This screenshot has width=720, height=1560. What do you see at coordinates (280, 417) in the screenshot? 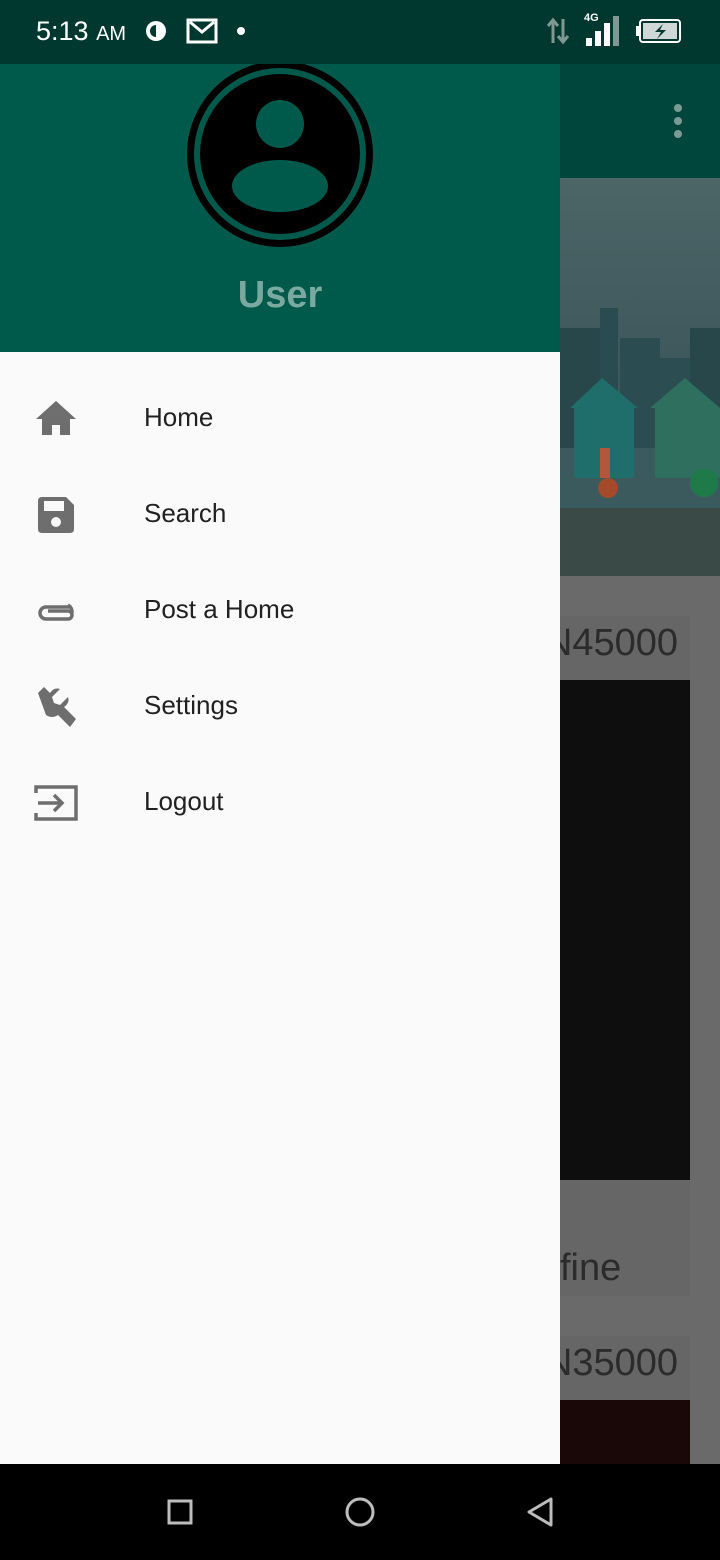
I see `menu-item-home: Home` at bounding box center [280, 417].